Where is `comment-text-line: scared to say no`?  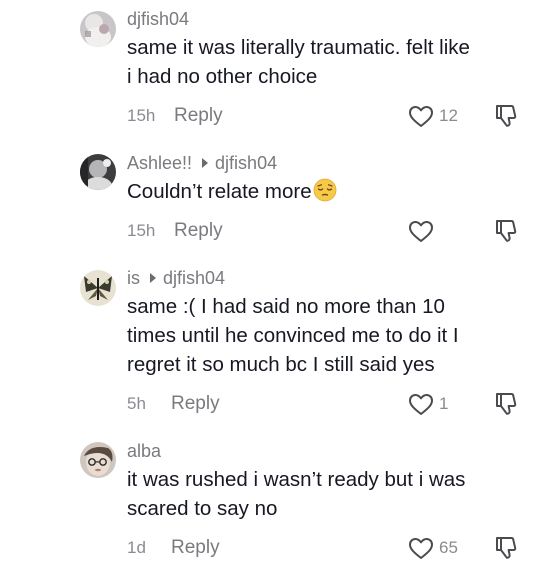 comment-text-line: scared to say no is located at coordinates (202, 508).